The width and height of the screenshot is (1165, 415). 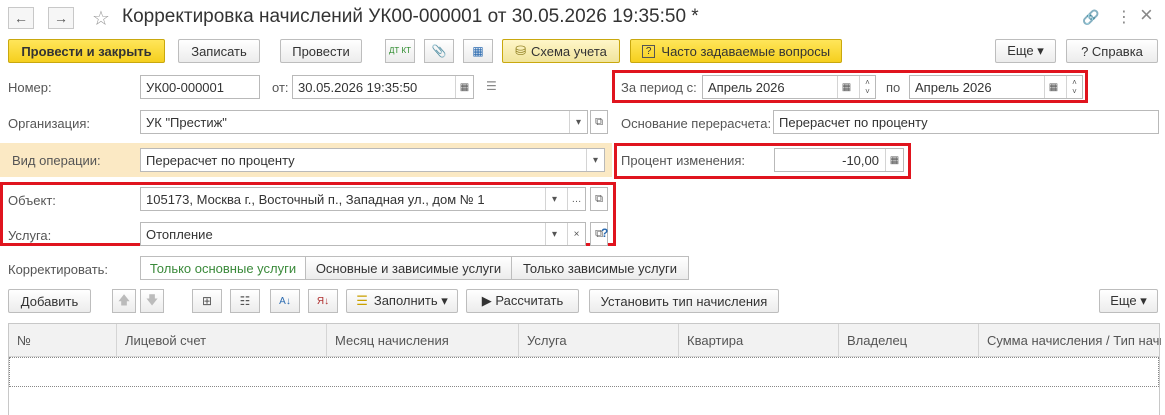 What do you see at coordinates (659, 87) in the screenshot?
I see `period-from-label: За период с:` at bounding box center [659, 87].